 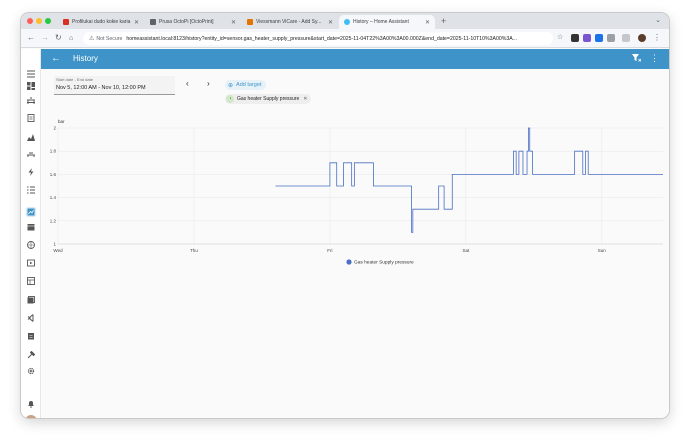 What do you see at coordinates (109, 38) in the screenshot?
I see `not-secure-label: Not Secure` at bounding box center [109, 38].